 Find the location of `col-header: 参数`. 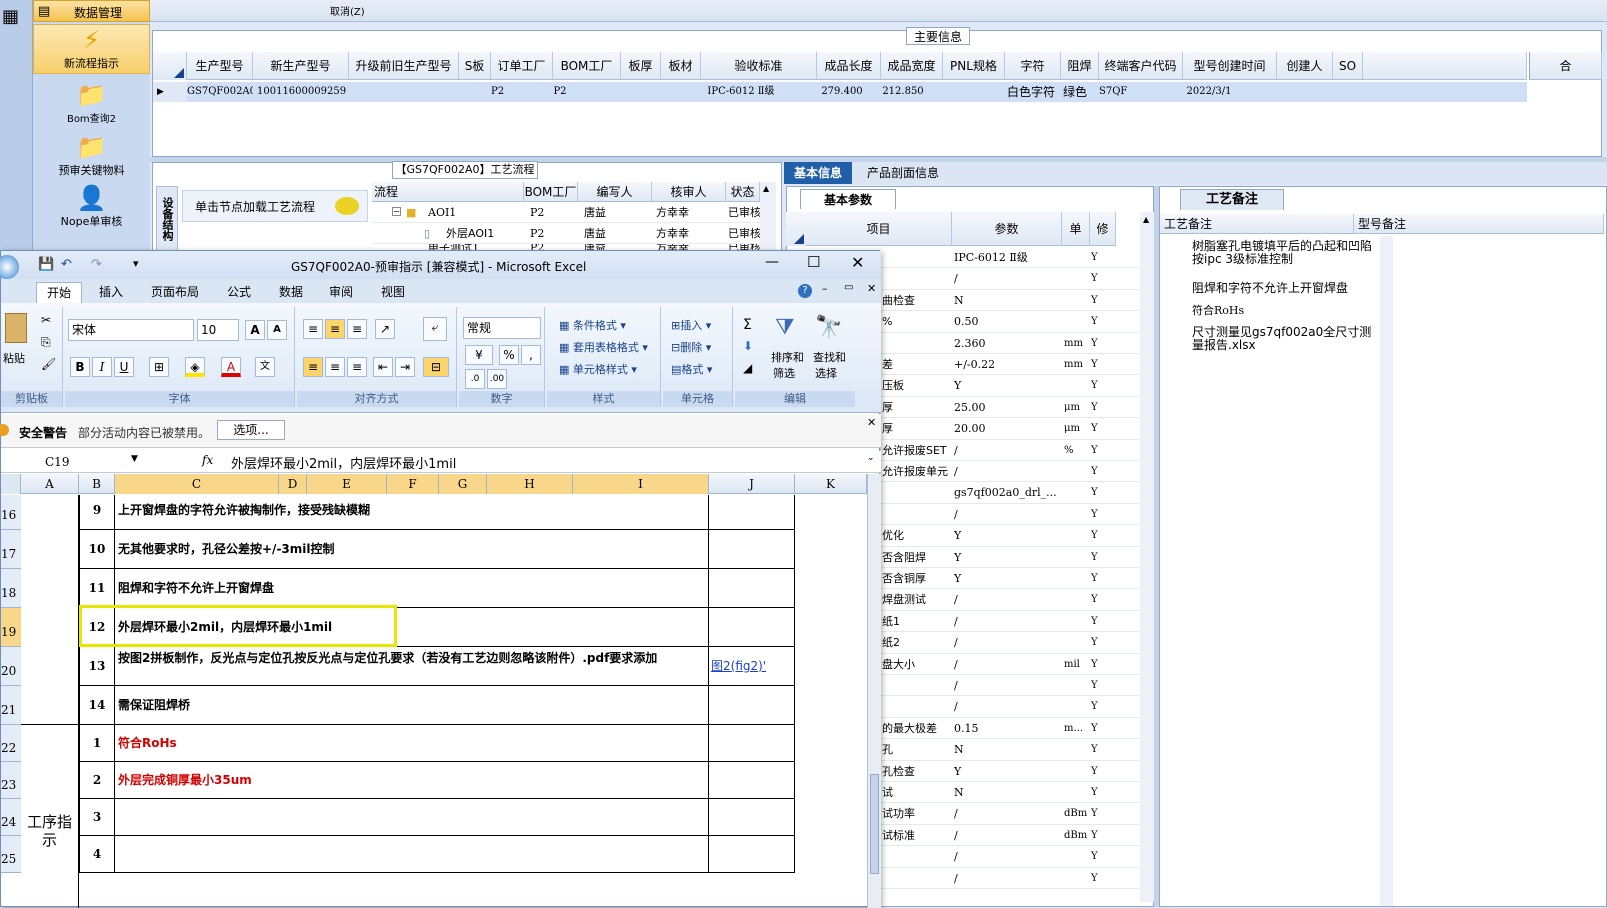

col-header: 参数 is located at coordinates (1007, 229).